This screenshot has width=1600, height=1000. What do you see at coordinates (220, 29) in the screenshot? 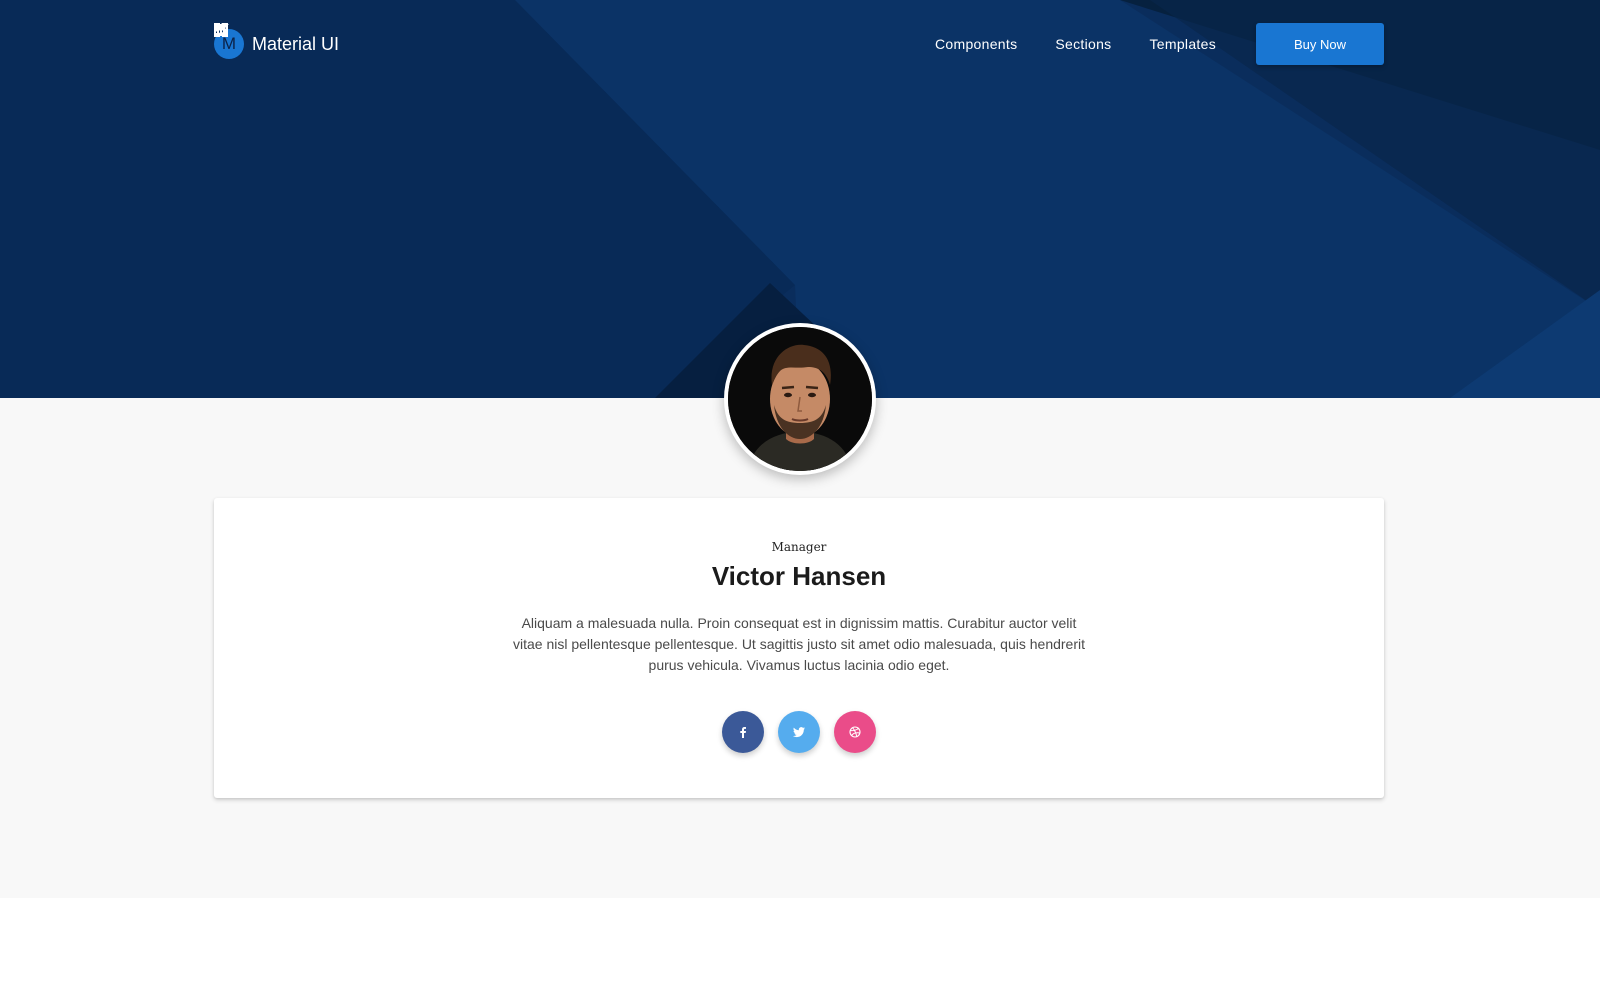
I see `cart-icon` at bounding box center [220, 29].